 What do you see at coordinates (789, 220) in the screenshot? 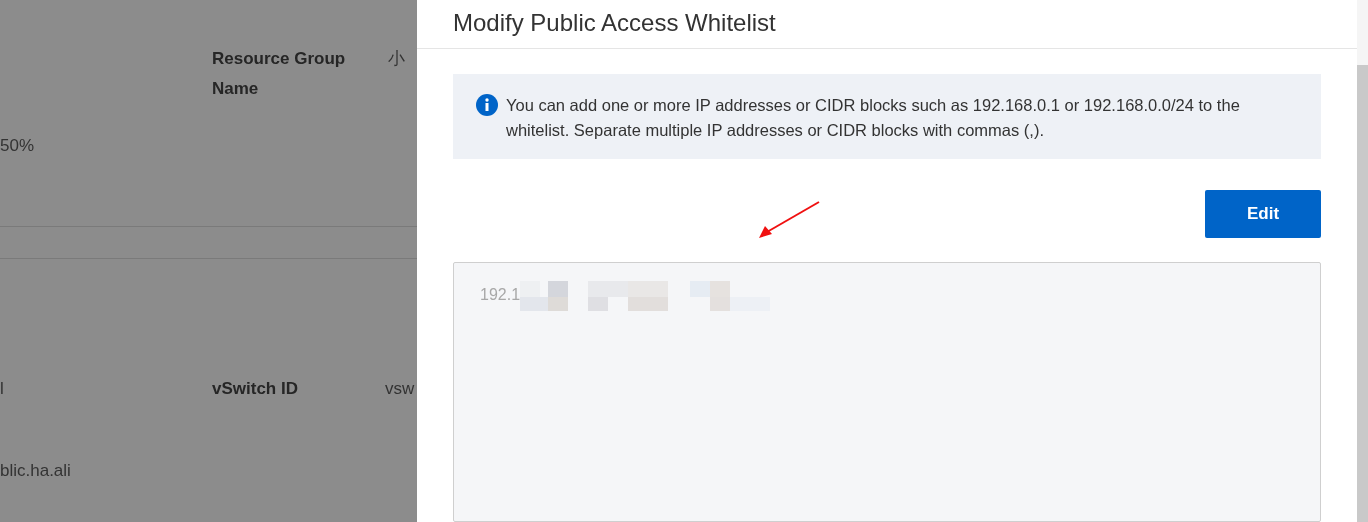
I see `arrow-annotation` at bounding box center [789, 220].